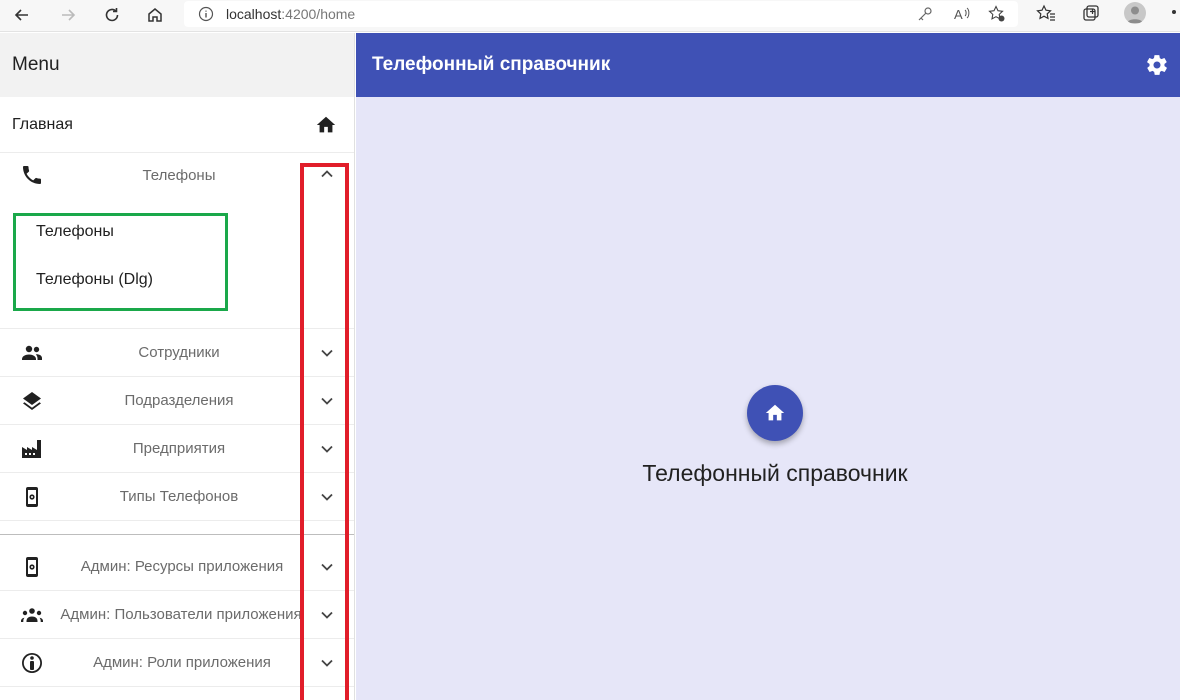 The width and height of the screenshot is (1180, 700). I want to click on home-outline-icon, so click(155, 15).